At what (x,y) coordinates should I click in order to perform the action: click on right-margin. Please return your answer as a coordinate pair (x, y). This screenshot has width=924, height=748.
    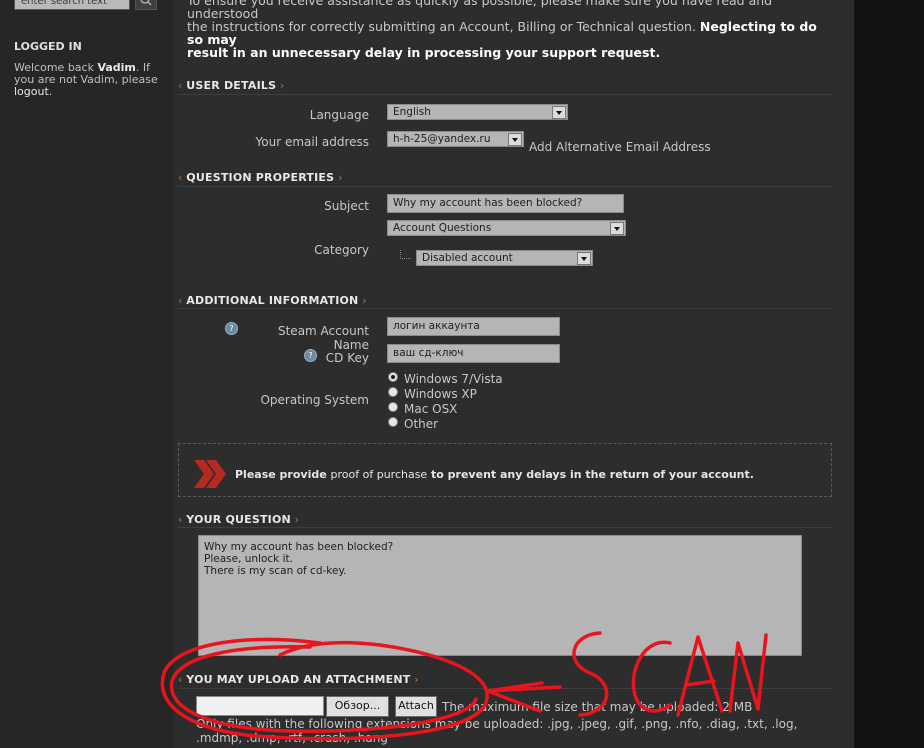
    Looking at the image, I should click on (889, 374).